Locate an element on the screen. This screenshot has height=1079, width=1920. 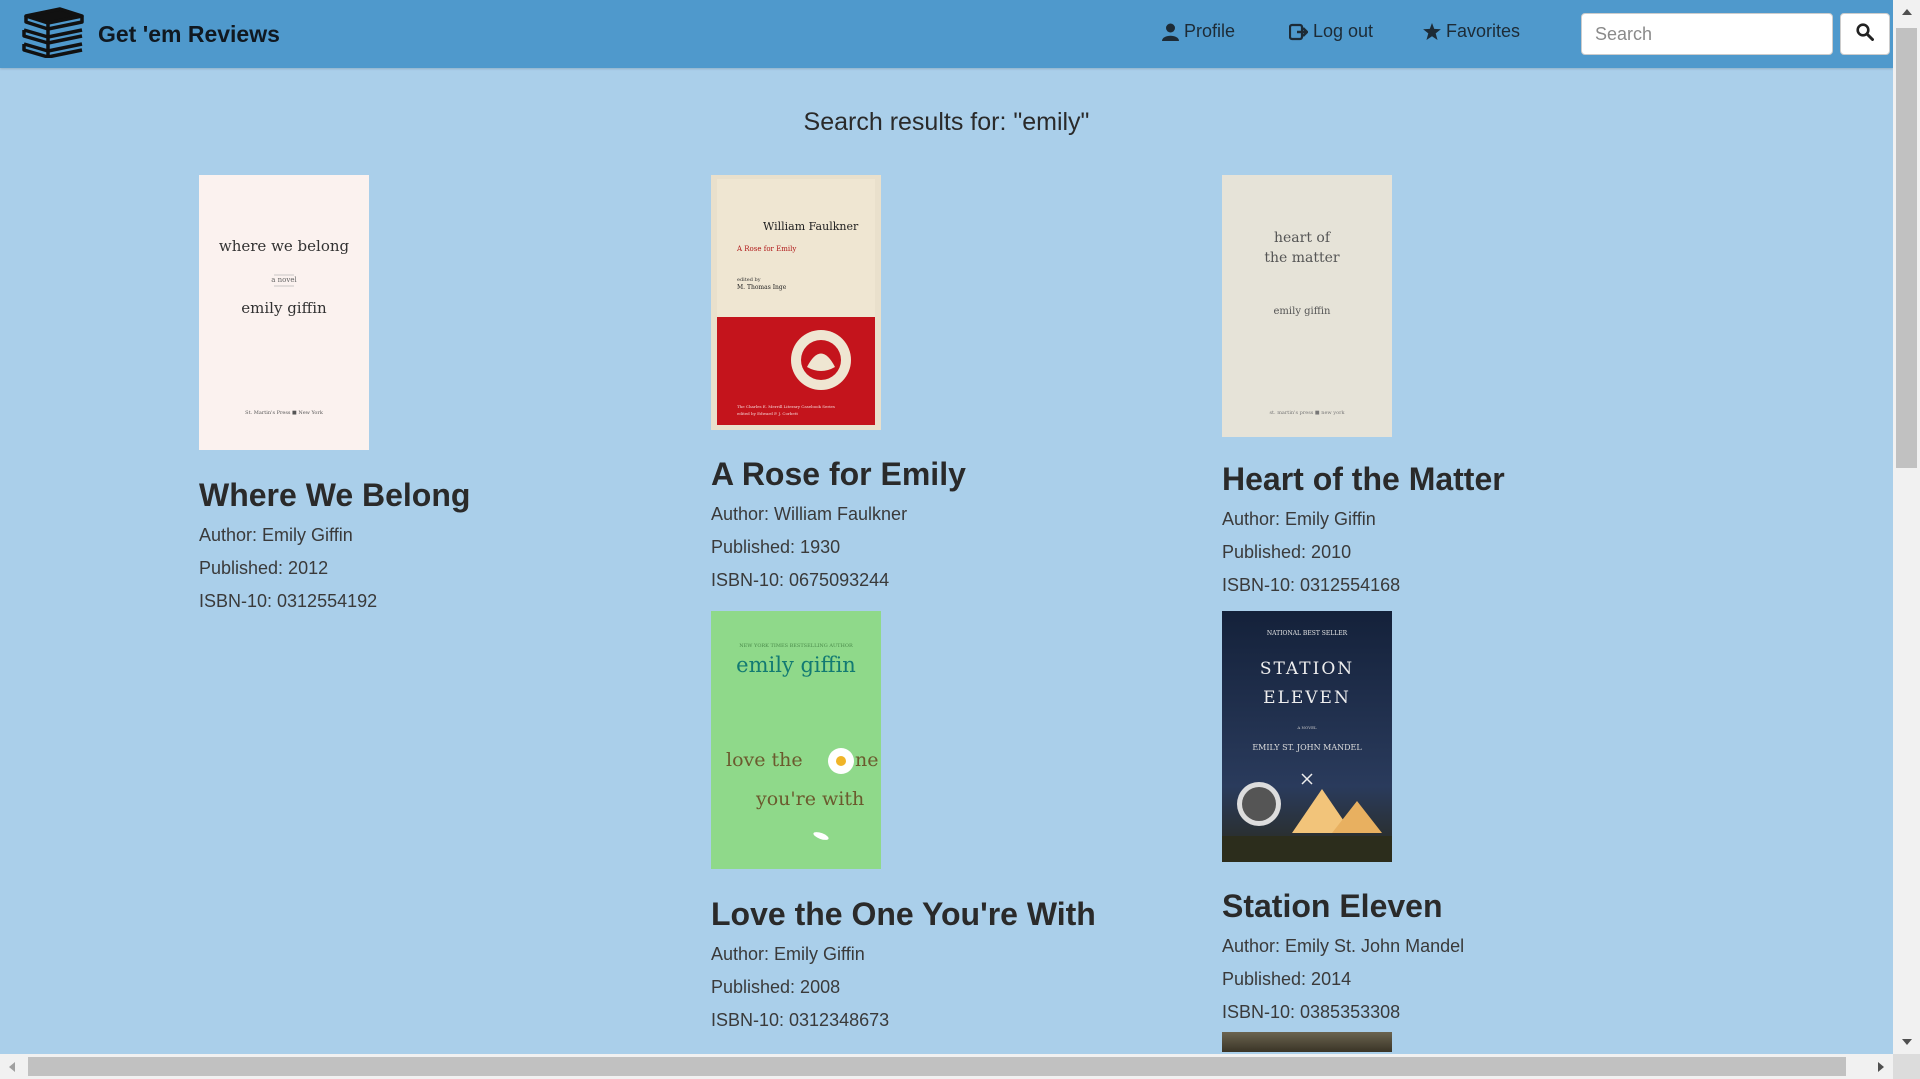
scroll-down-arrow-icon is located at coordinates (1906, 1042).